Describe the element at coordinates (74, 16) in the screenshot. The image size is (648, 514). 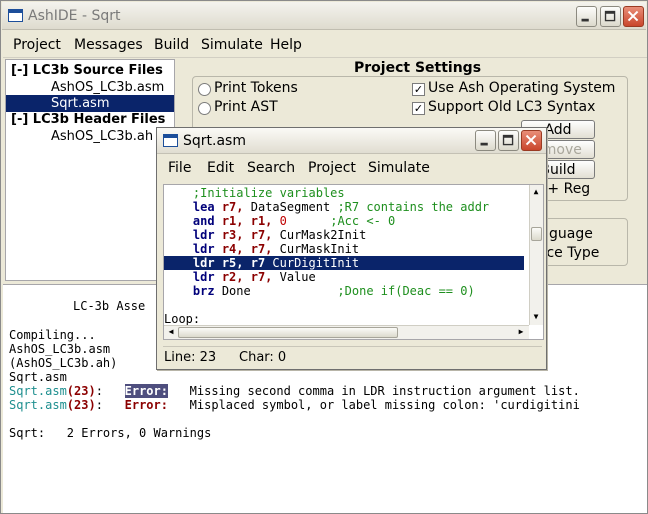
I see `window-title: AshIDE - Sqrt` at that location.